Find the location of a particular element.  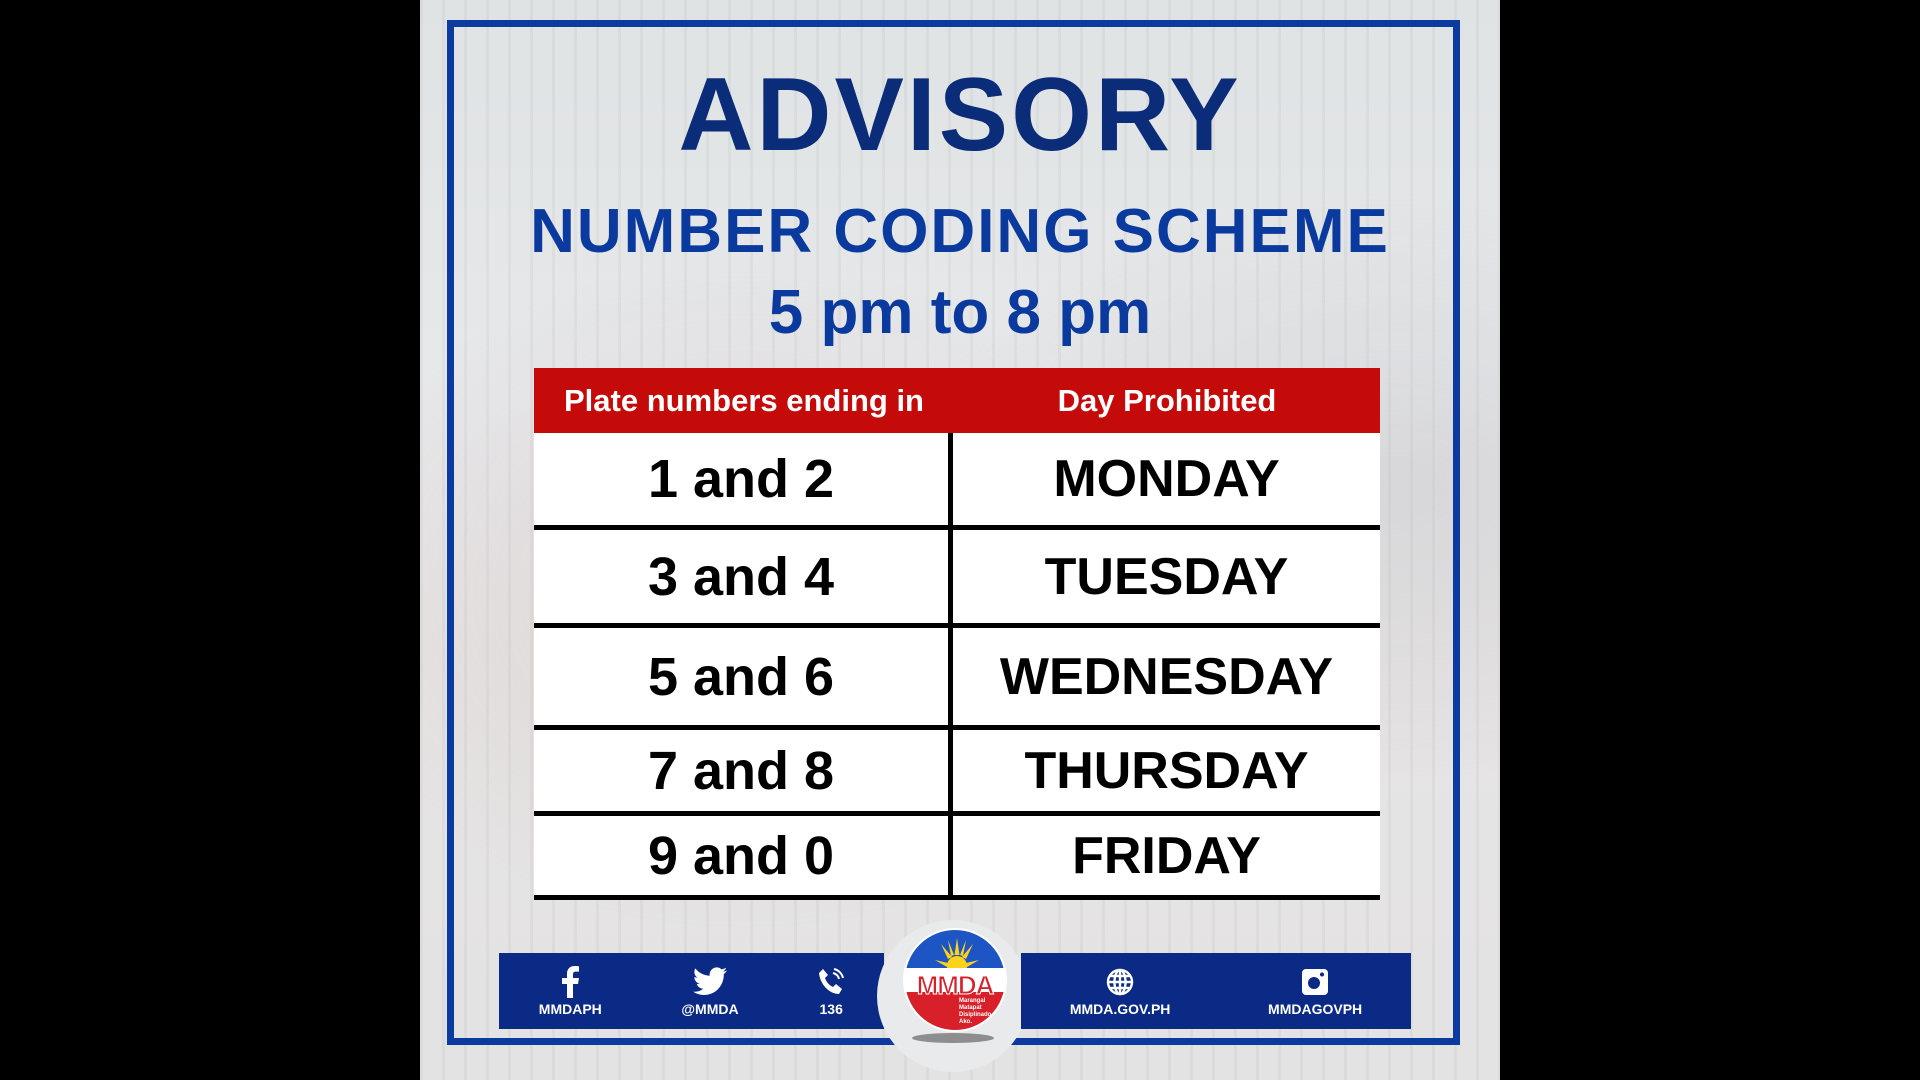

instagram-link: MMDAGOVPH is located at coordinates (1315, 991).